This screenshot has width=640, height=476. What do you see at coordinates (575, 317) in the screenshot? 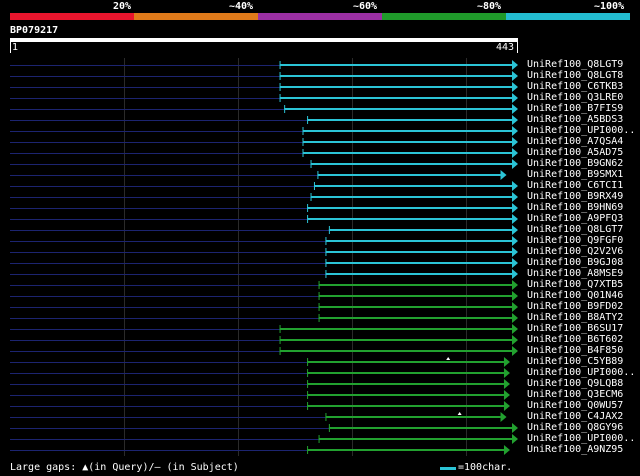
I see `hit-label: UniRef100_B8ATY2` at bounding box center [575, 317].